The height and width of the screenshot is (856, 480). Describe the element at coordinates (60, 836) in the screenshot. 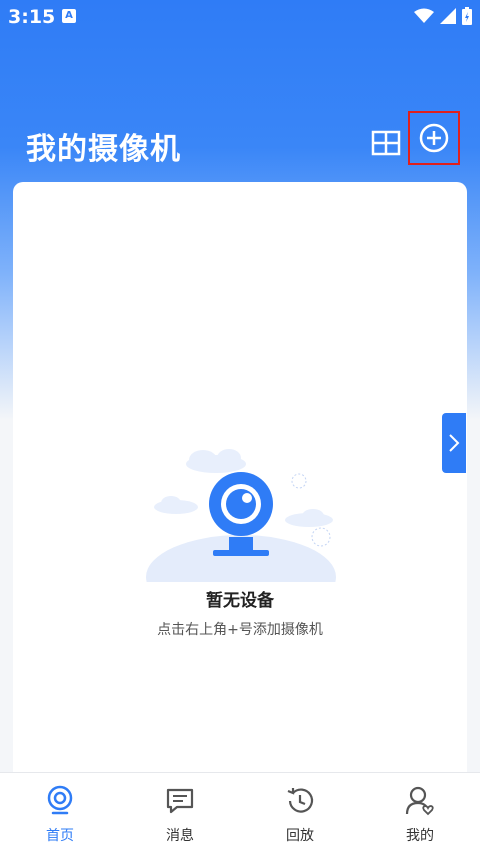

I see `nav-label-home: 首页` at that location.